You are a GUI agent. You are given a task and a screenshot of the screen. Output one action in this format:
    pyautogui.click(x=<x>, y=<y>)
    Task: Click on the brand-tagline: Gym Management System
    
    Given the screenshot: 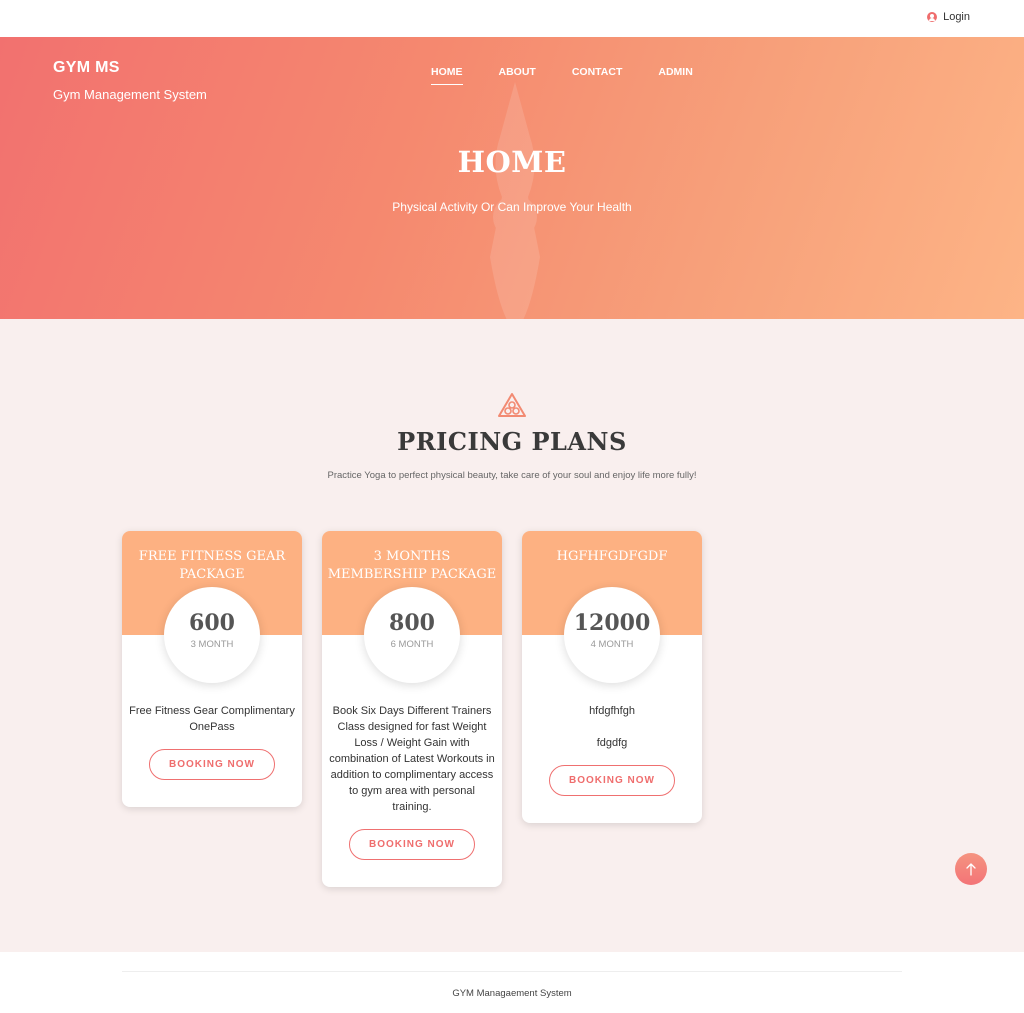 What is the action you would take?
    pyautogui.click(x=130, y=94)
    